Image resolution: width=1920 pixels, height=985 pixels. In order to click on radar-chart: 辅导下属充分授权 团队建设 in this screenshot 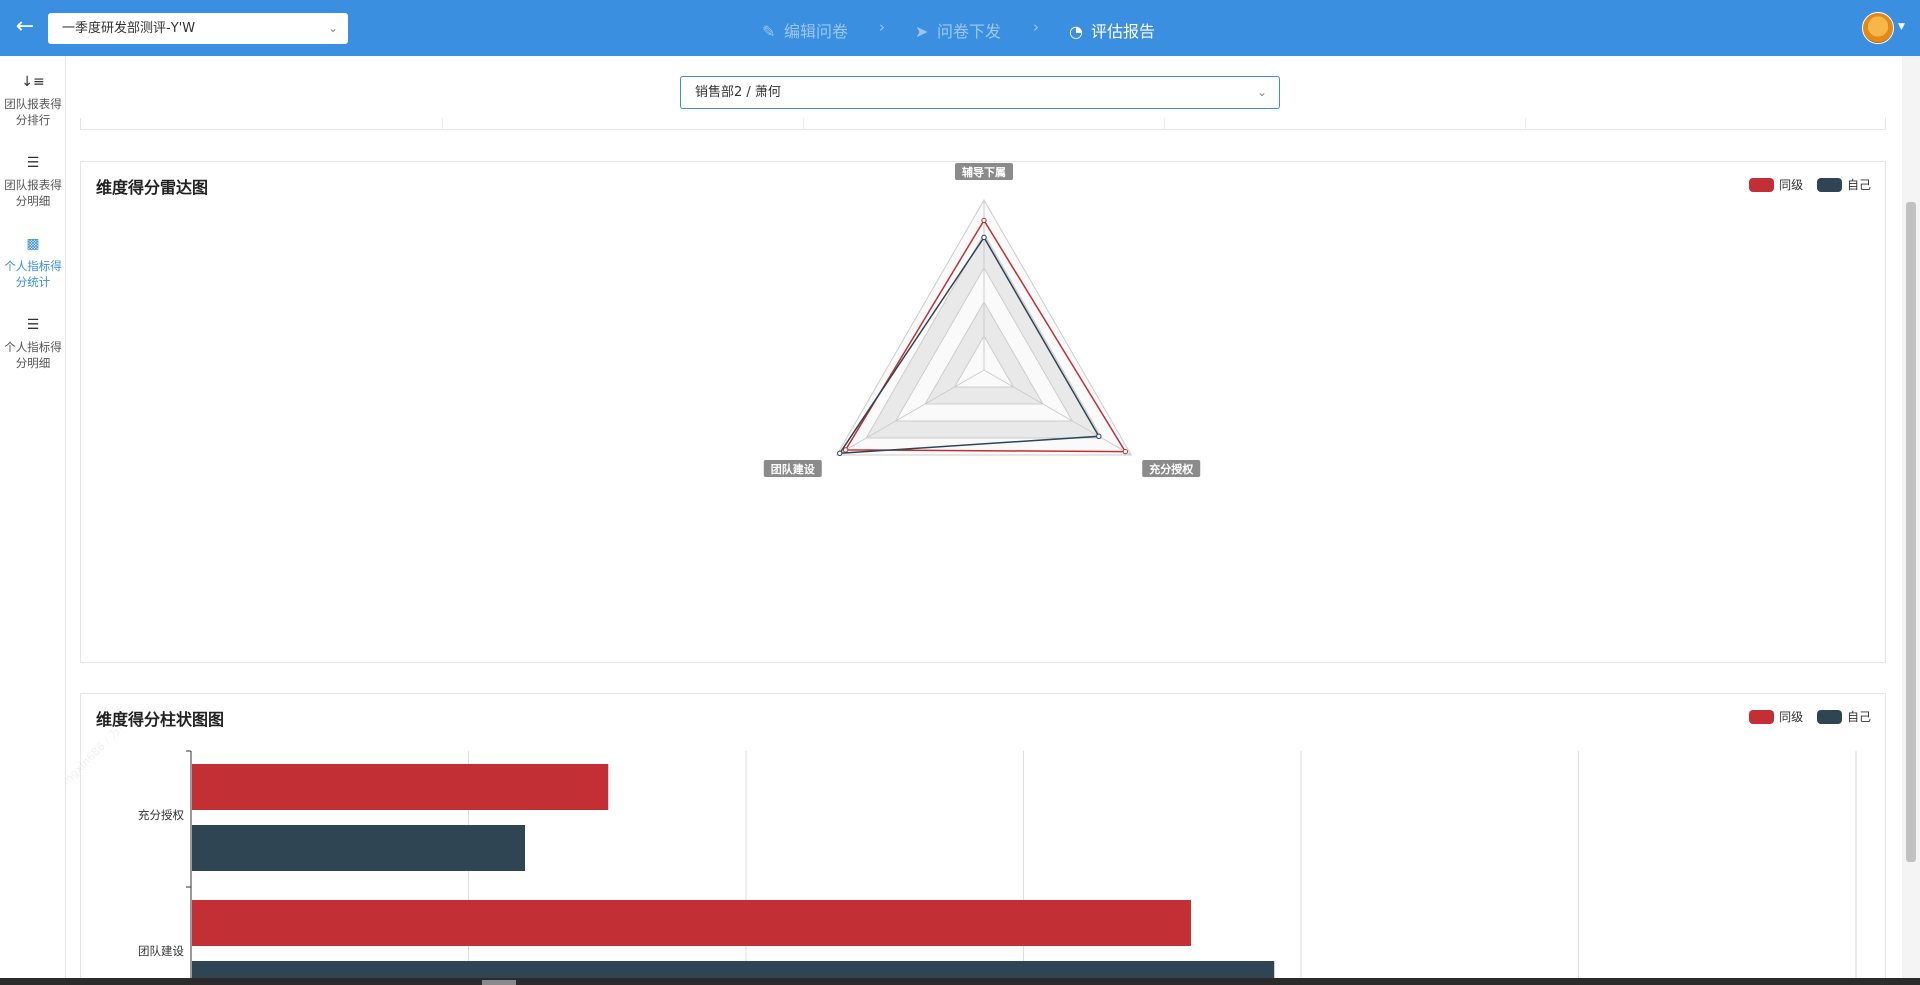, I will do `click(982, 320)`.